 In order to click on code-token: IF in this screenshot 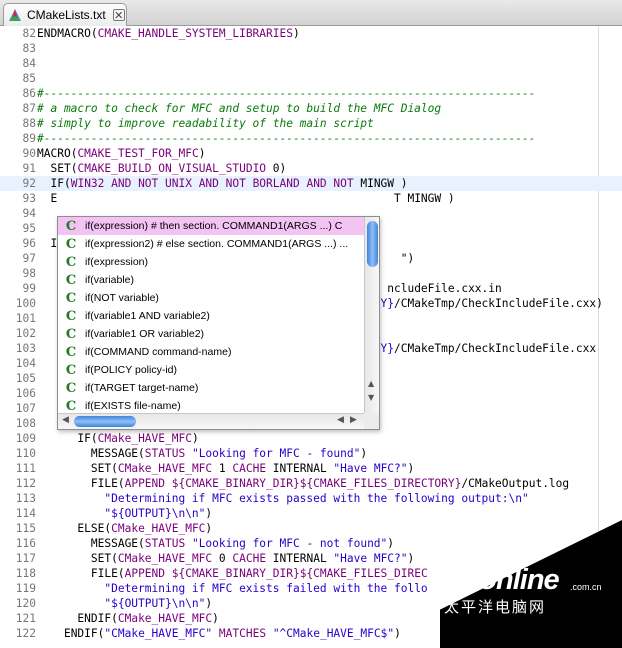, I will do `click(57, 183)`.